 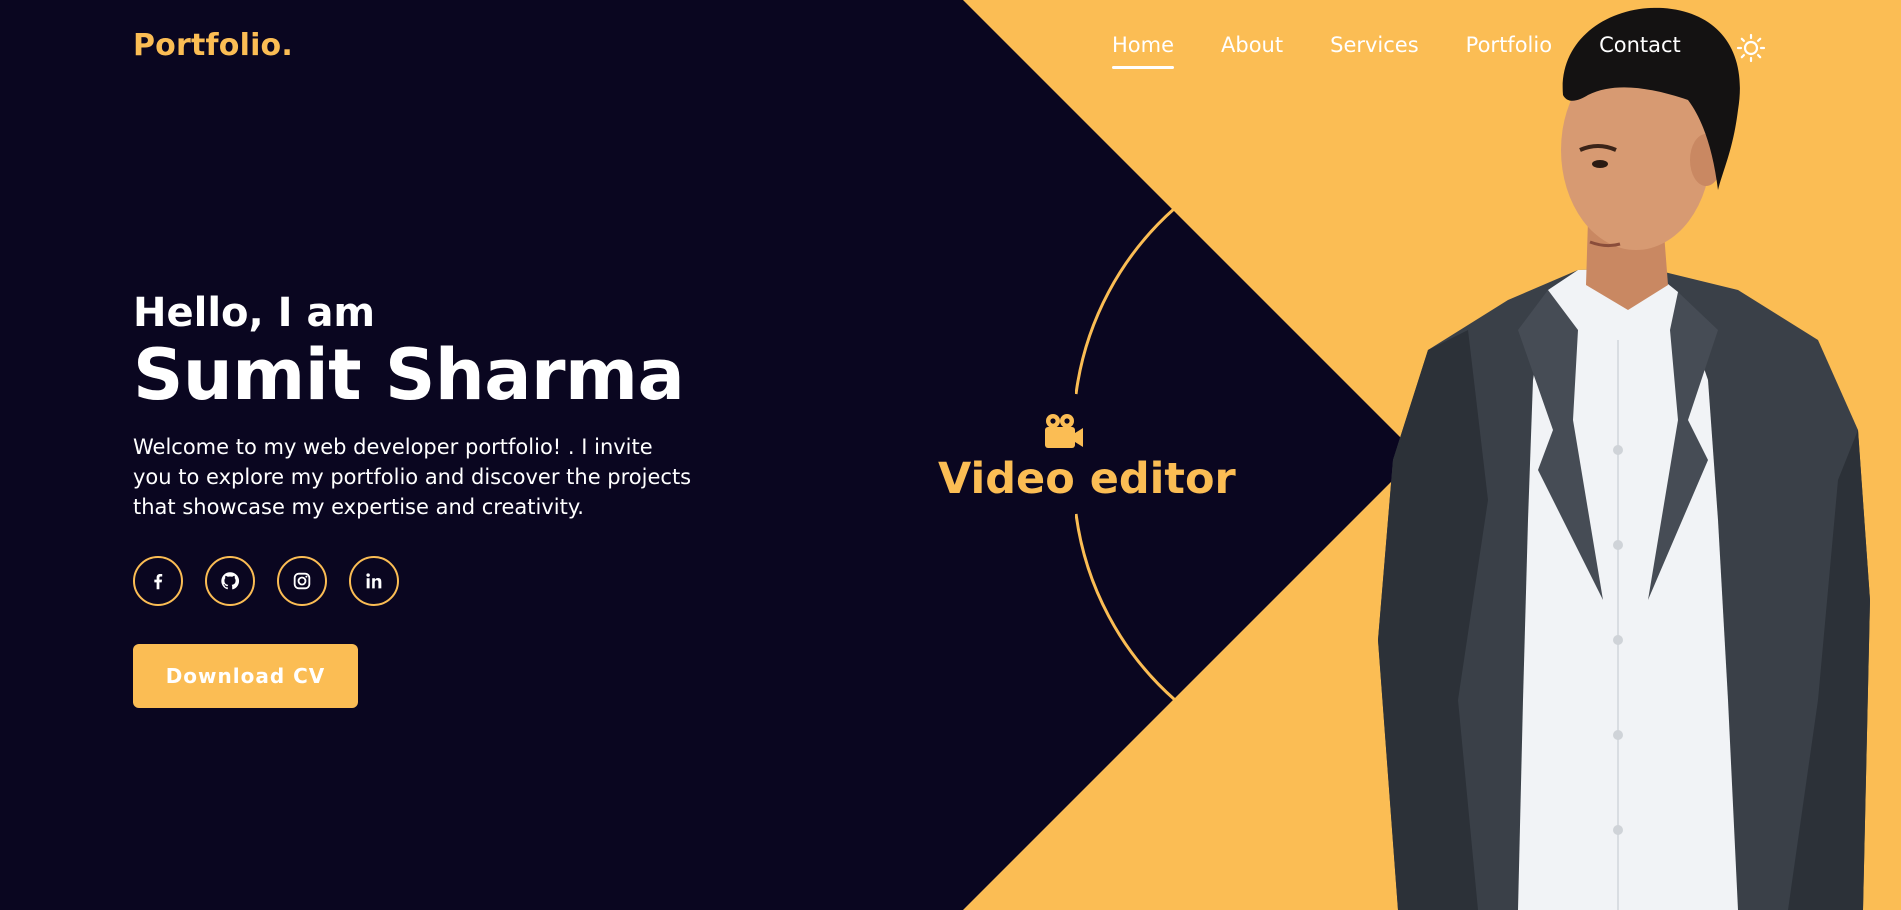 What do you see at coordinates (453, 581) in the screenshot?
I see `social-links` at bounding box center [453, 581].